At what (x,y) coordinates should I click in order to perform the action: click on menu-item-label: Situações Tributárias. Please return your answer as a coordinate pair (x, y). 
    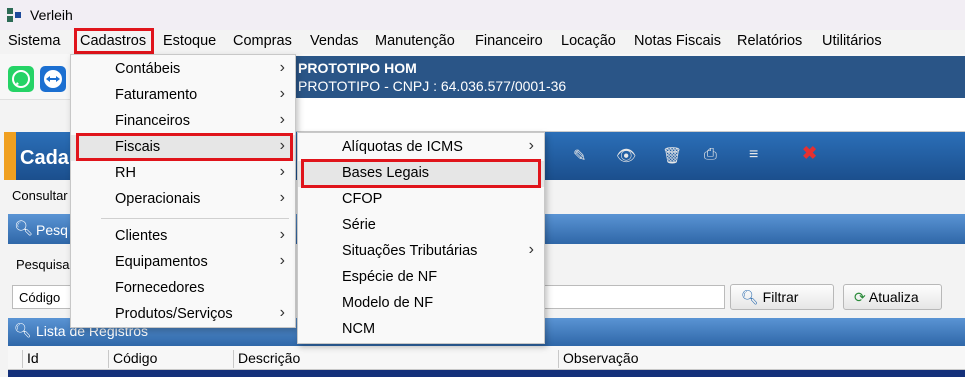
    Looking at the image, I should click on (410, 251).